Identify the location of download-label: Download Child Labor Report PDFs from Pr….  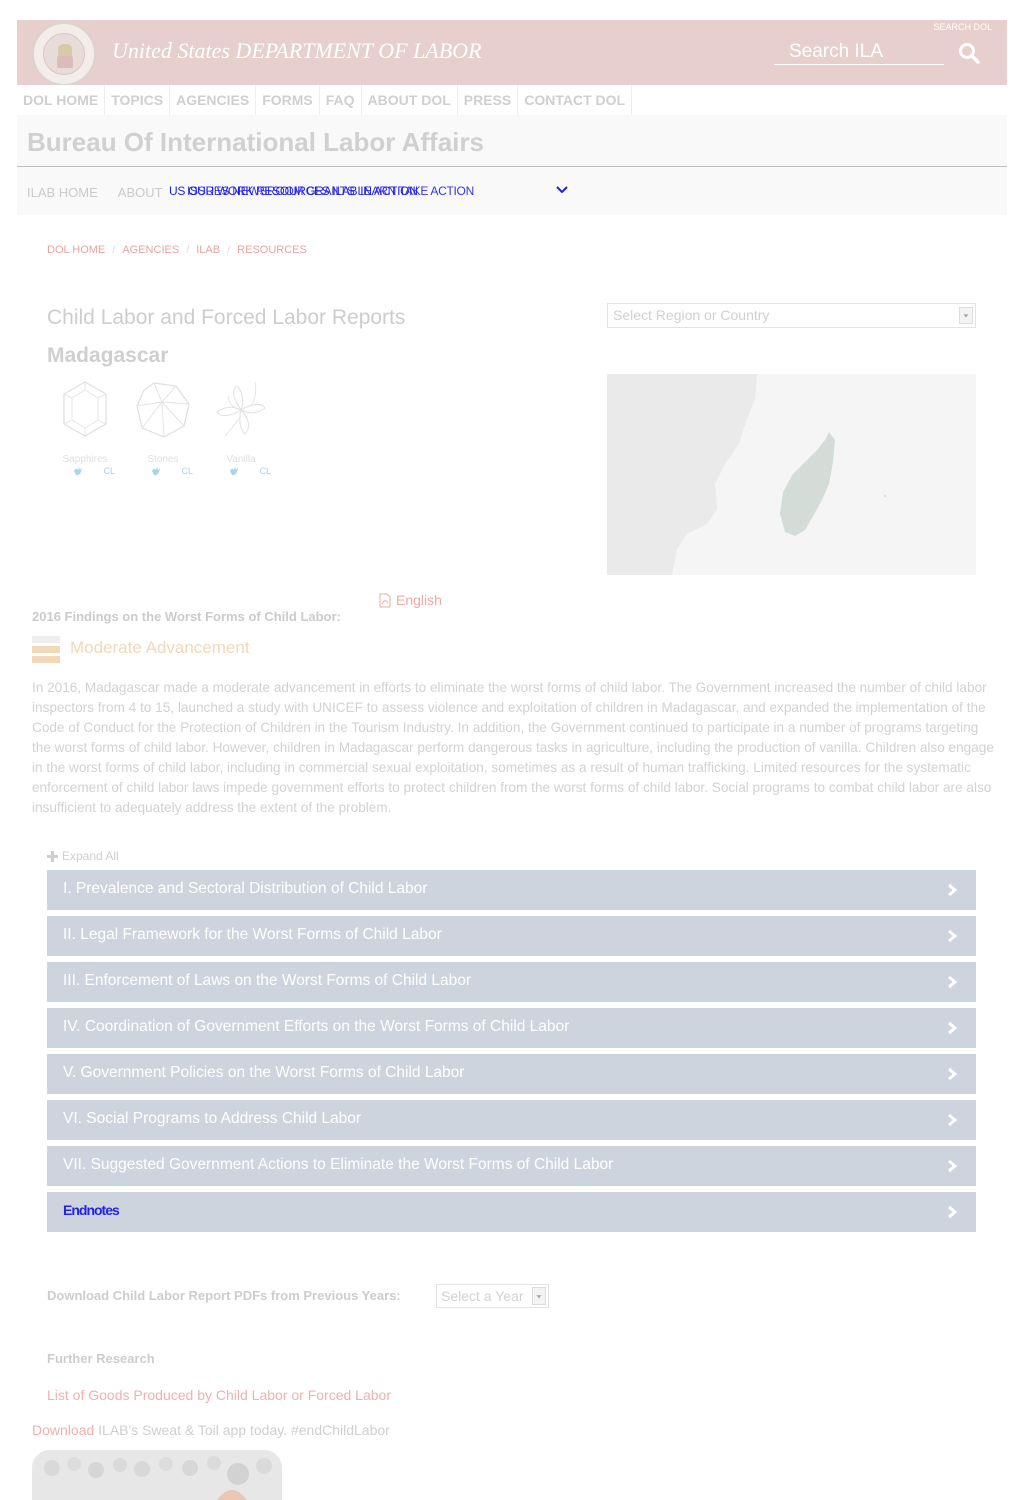
(224, 1295).